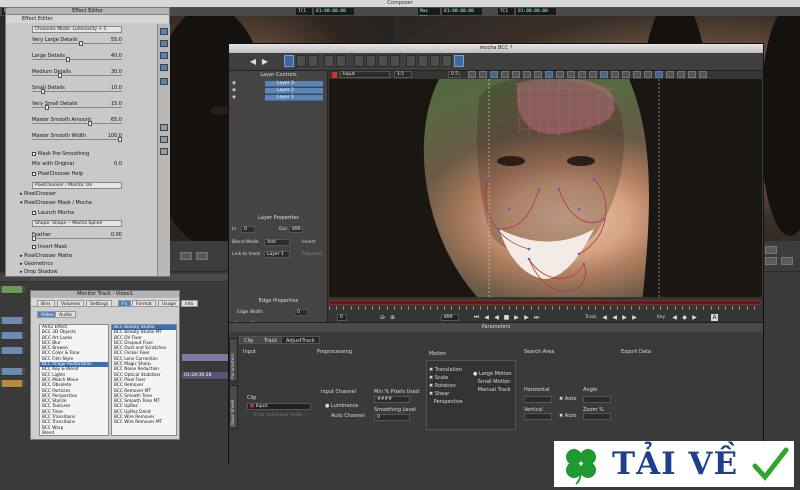 This screenshot has width=800, height=490. I want to click on feather-slider, so click(77, 238).